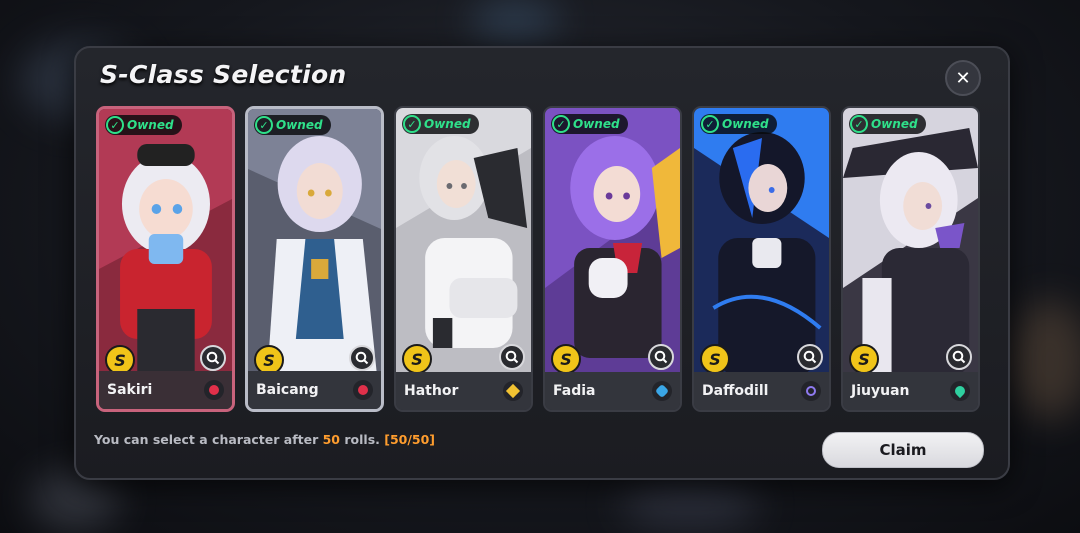 This screenshot has height=533, width=1080. What do you see at coordinates (612, 391) in the screenshot?
I see `card-footer: Fadia` at bounding box center [612, 391].